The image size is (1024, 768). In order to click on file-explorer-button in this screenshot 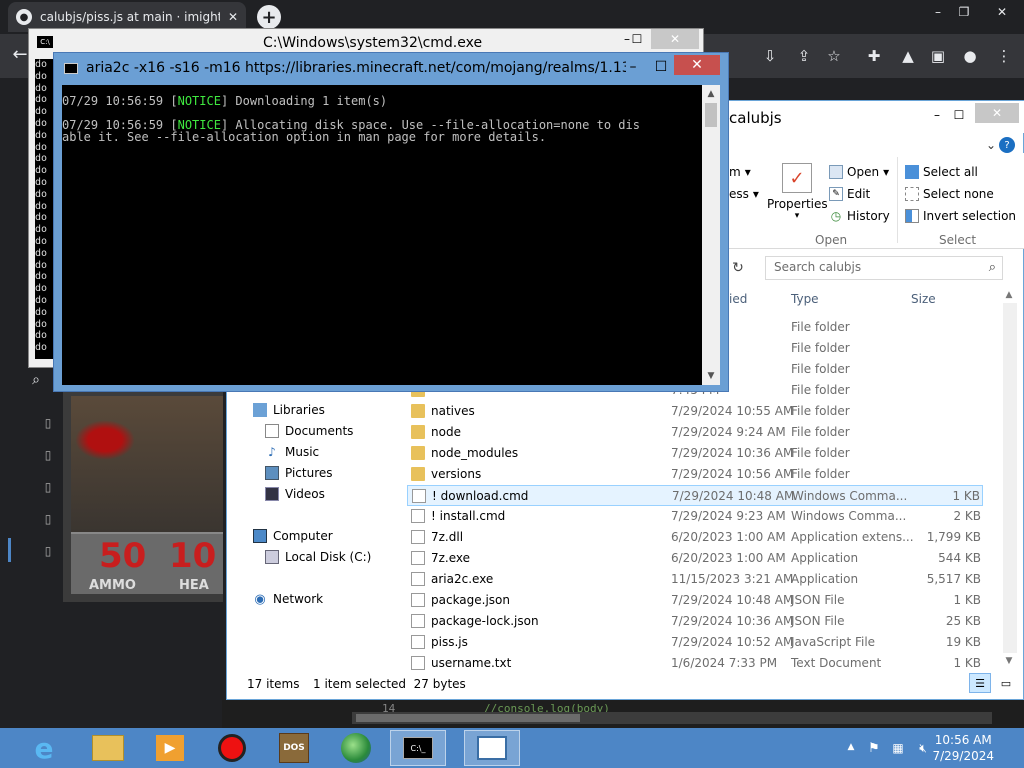, I will do `click(108, 748)`.